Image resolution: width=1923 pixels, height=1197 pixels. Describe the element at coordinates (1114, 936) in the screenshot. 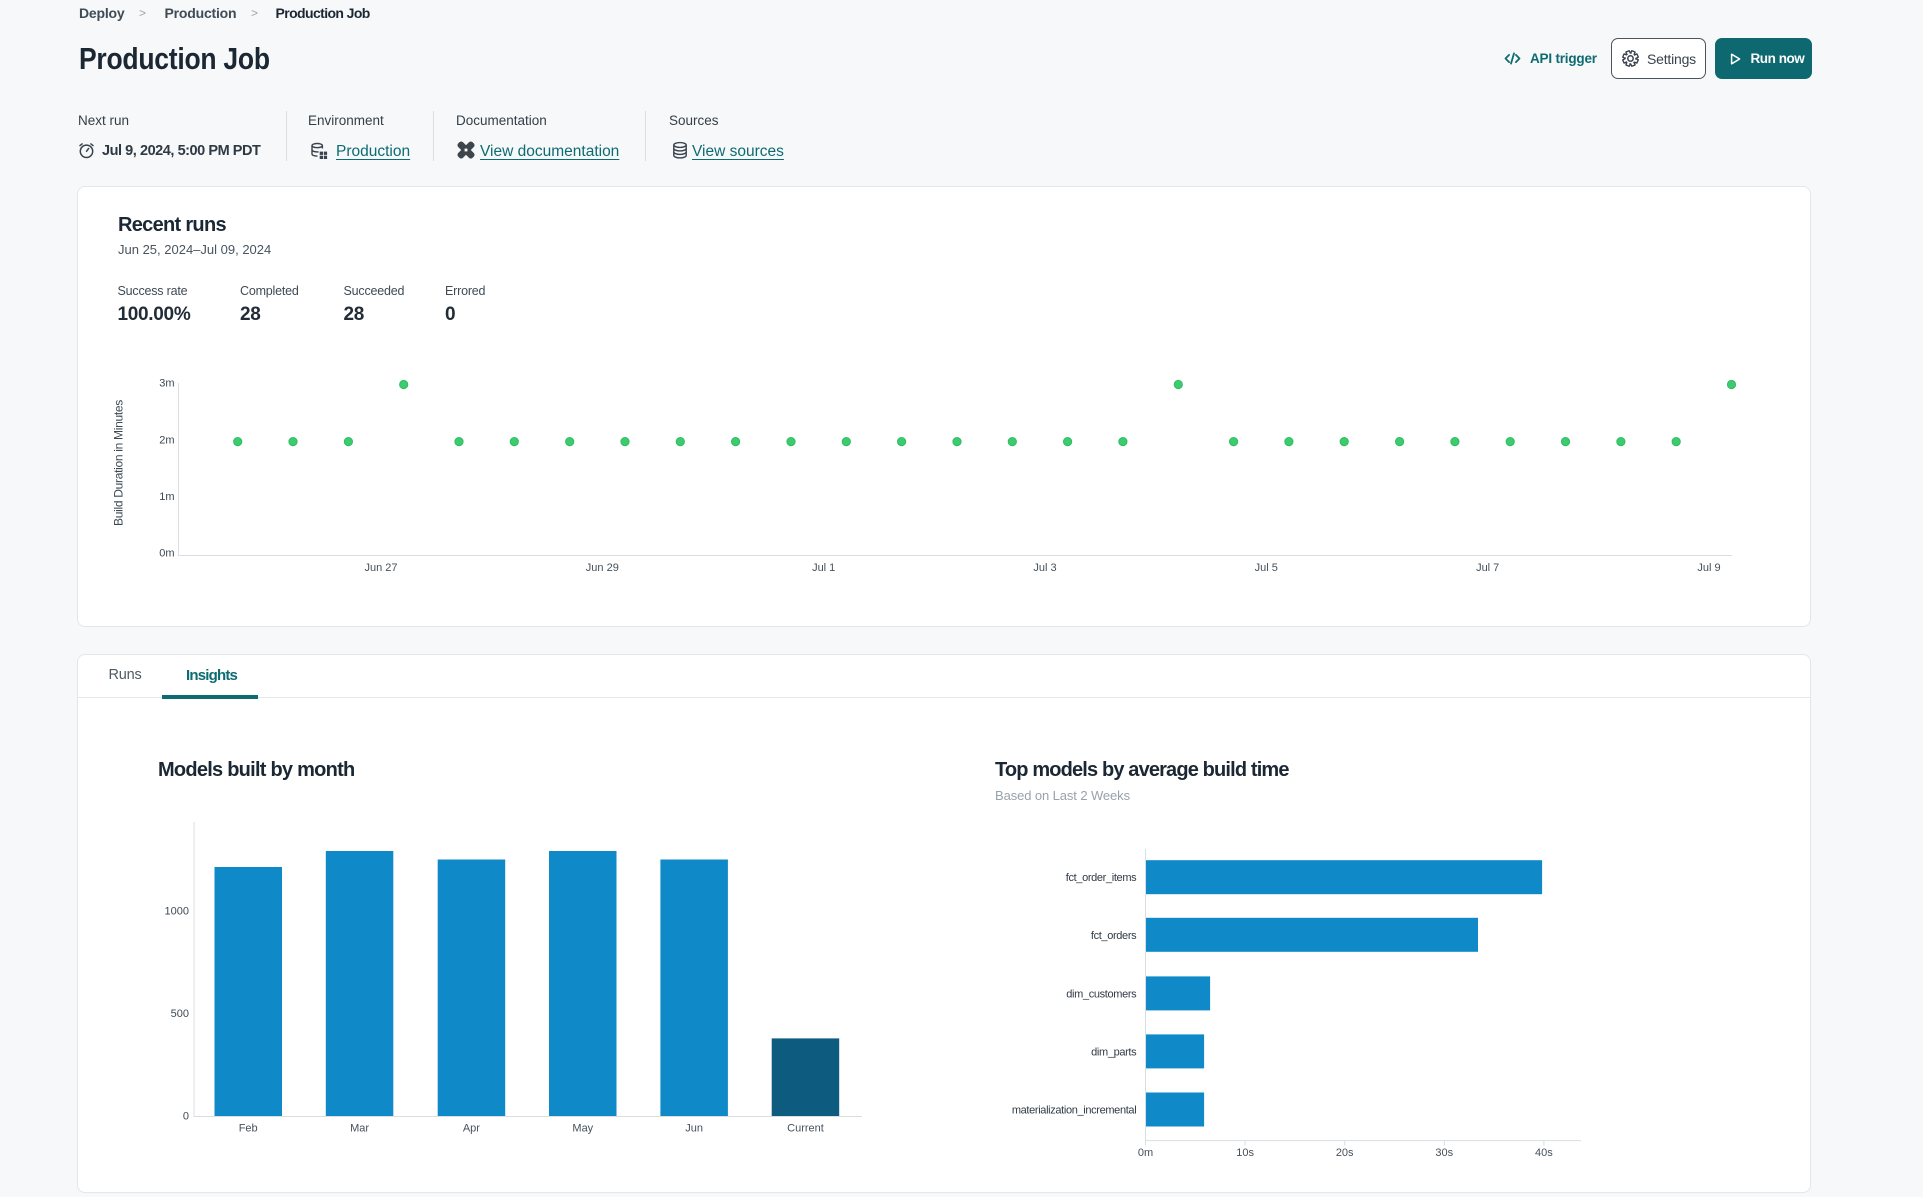

I see `svg-text: fct_orders` at that location.